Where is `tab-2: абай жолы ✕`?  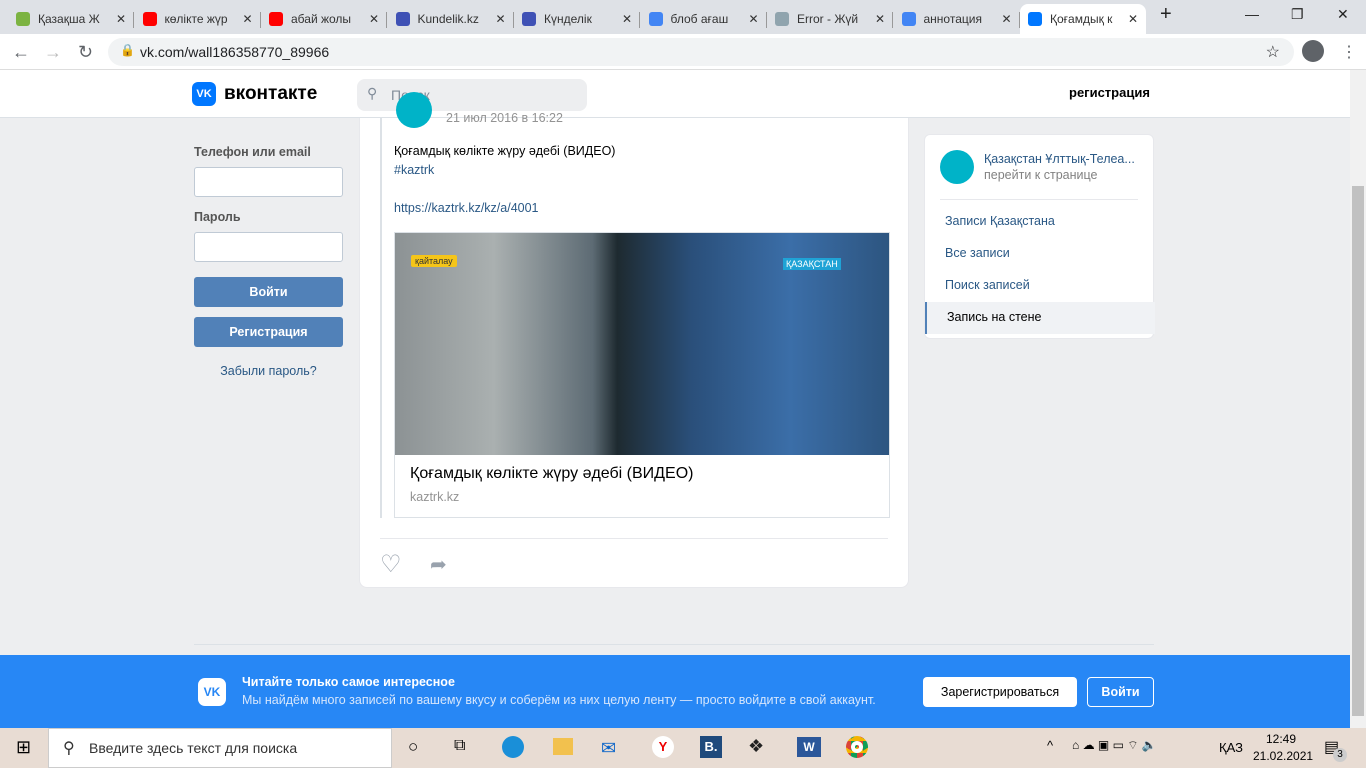 tab-2: абай жолы ✕ is located at coordinates (324, 19).